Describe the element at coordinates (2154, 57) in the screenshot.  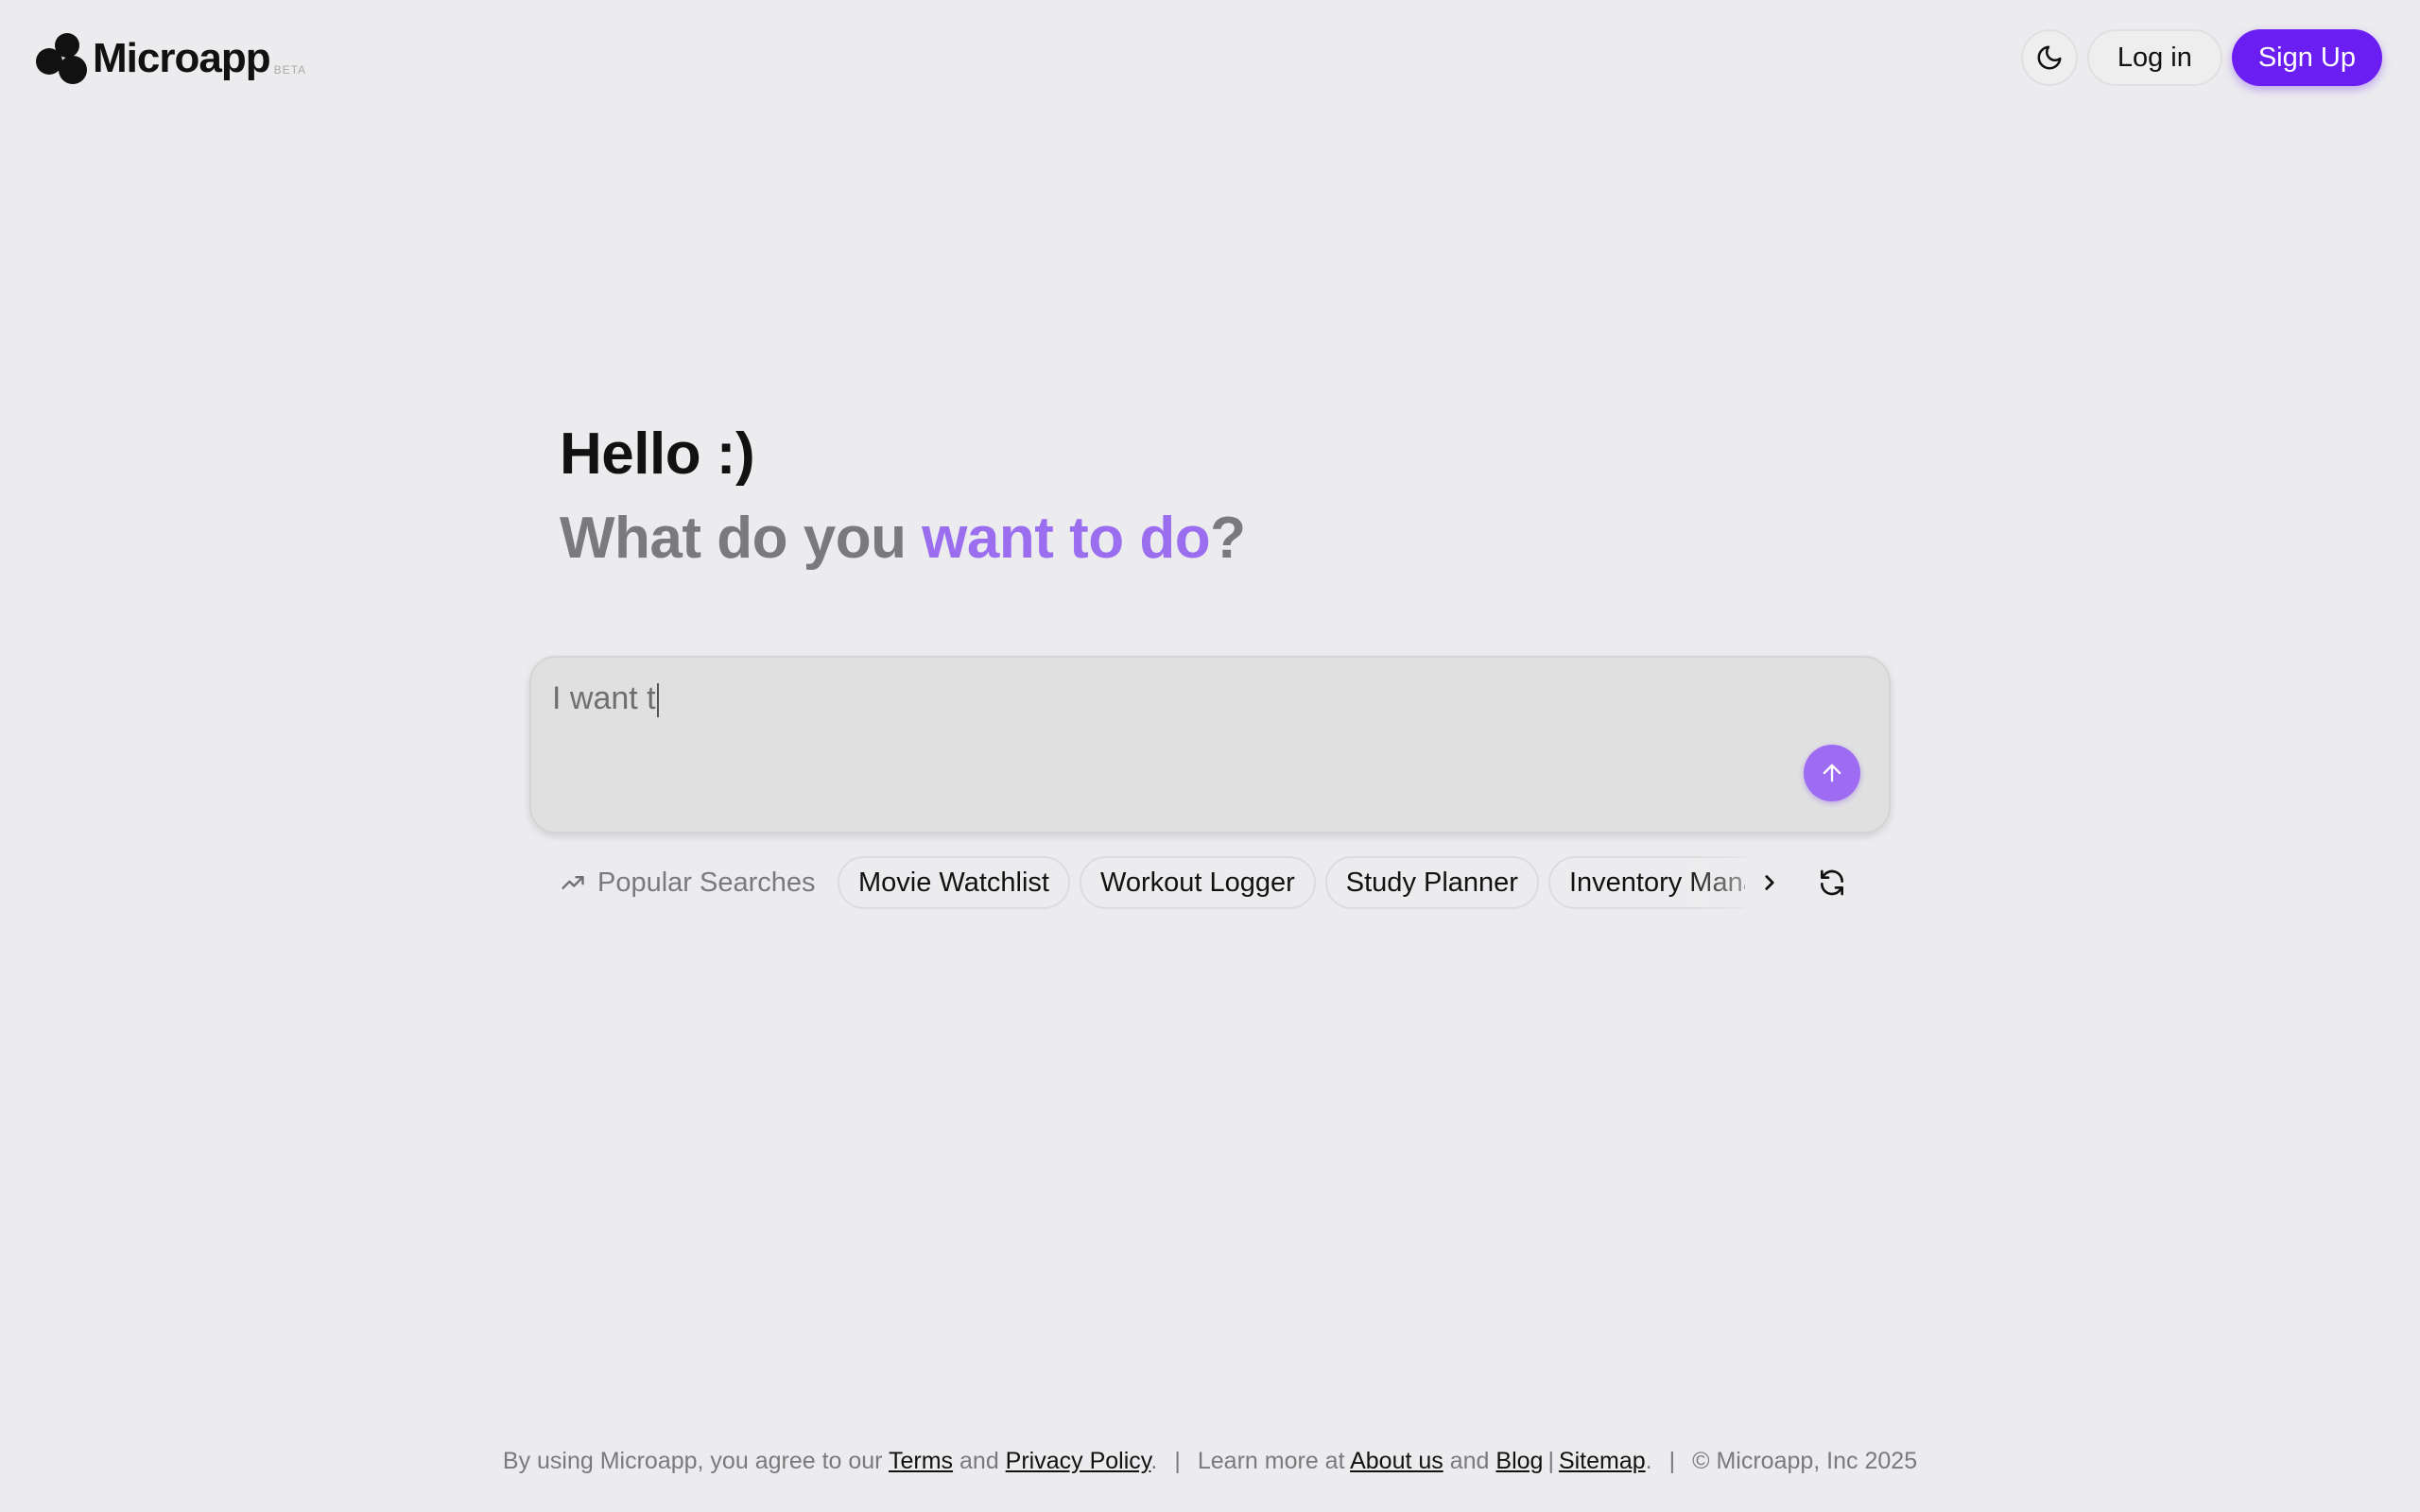
I see `login-button: Log in` at that location.